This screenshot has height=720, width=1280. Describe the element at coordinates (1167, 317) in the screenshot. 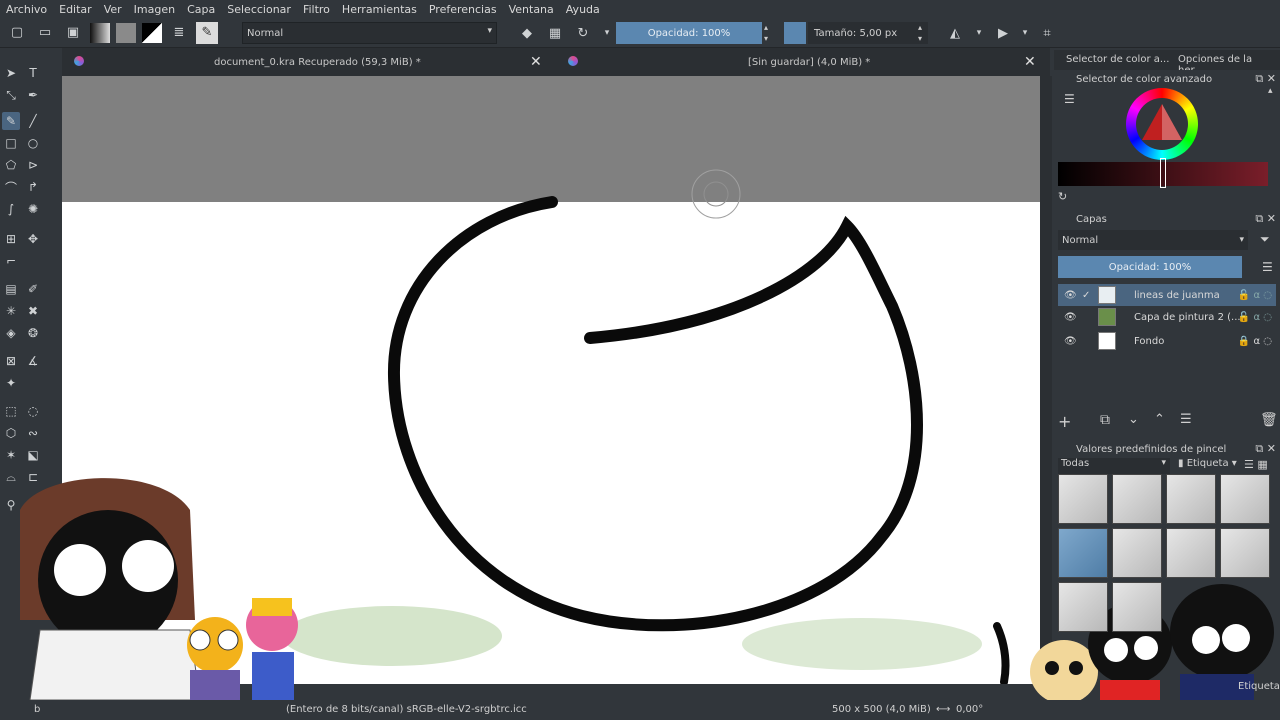

I see `layer-row: 👁 Capa de pintura 2 (... 🔓 α ◌` at that location.